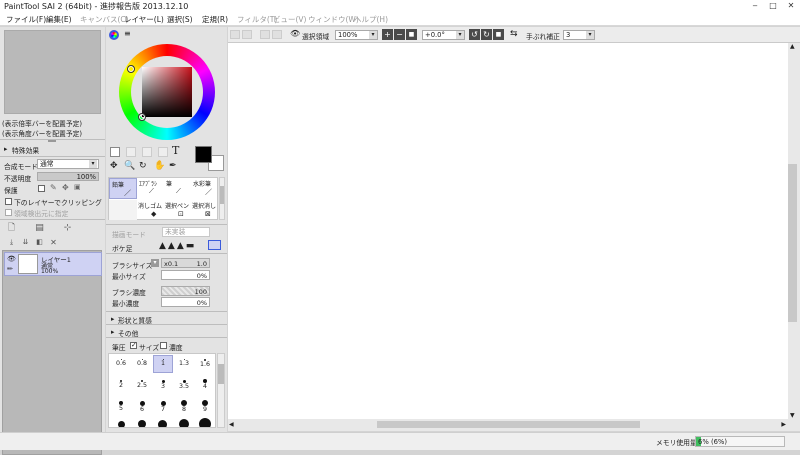 This screenshot has height=455, width=800. Describe the element at coordinates (53, 264) in the screenshot. I see `layer-item: 👁 ✏ レイヤー1 通常 100%` at that location.